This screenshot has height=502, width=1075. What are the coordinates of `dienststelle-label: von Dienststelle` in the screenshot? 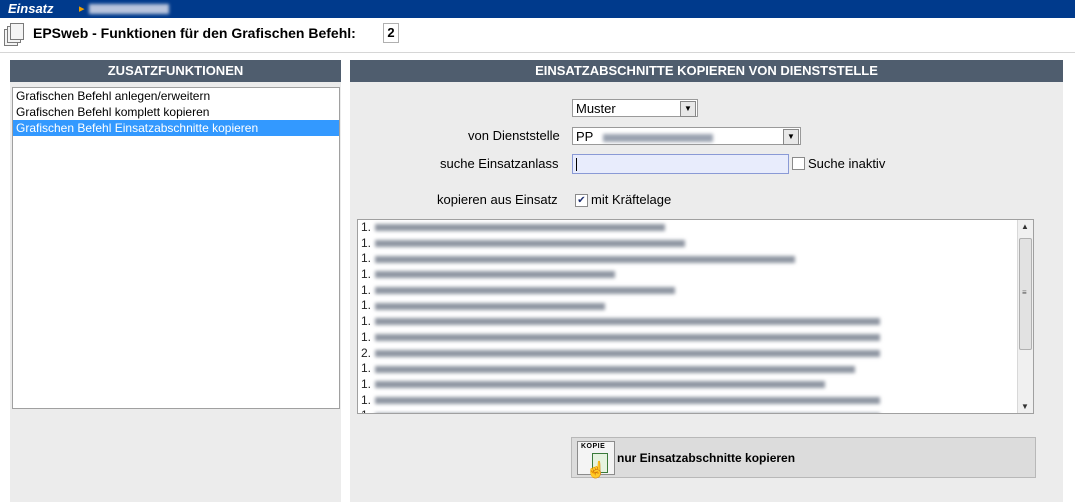 It's located at (514, 135).